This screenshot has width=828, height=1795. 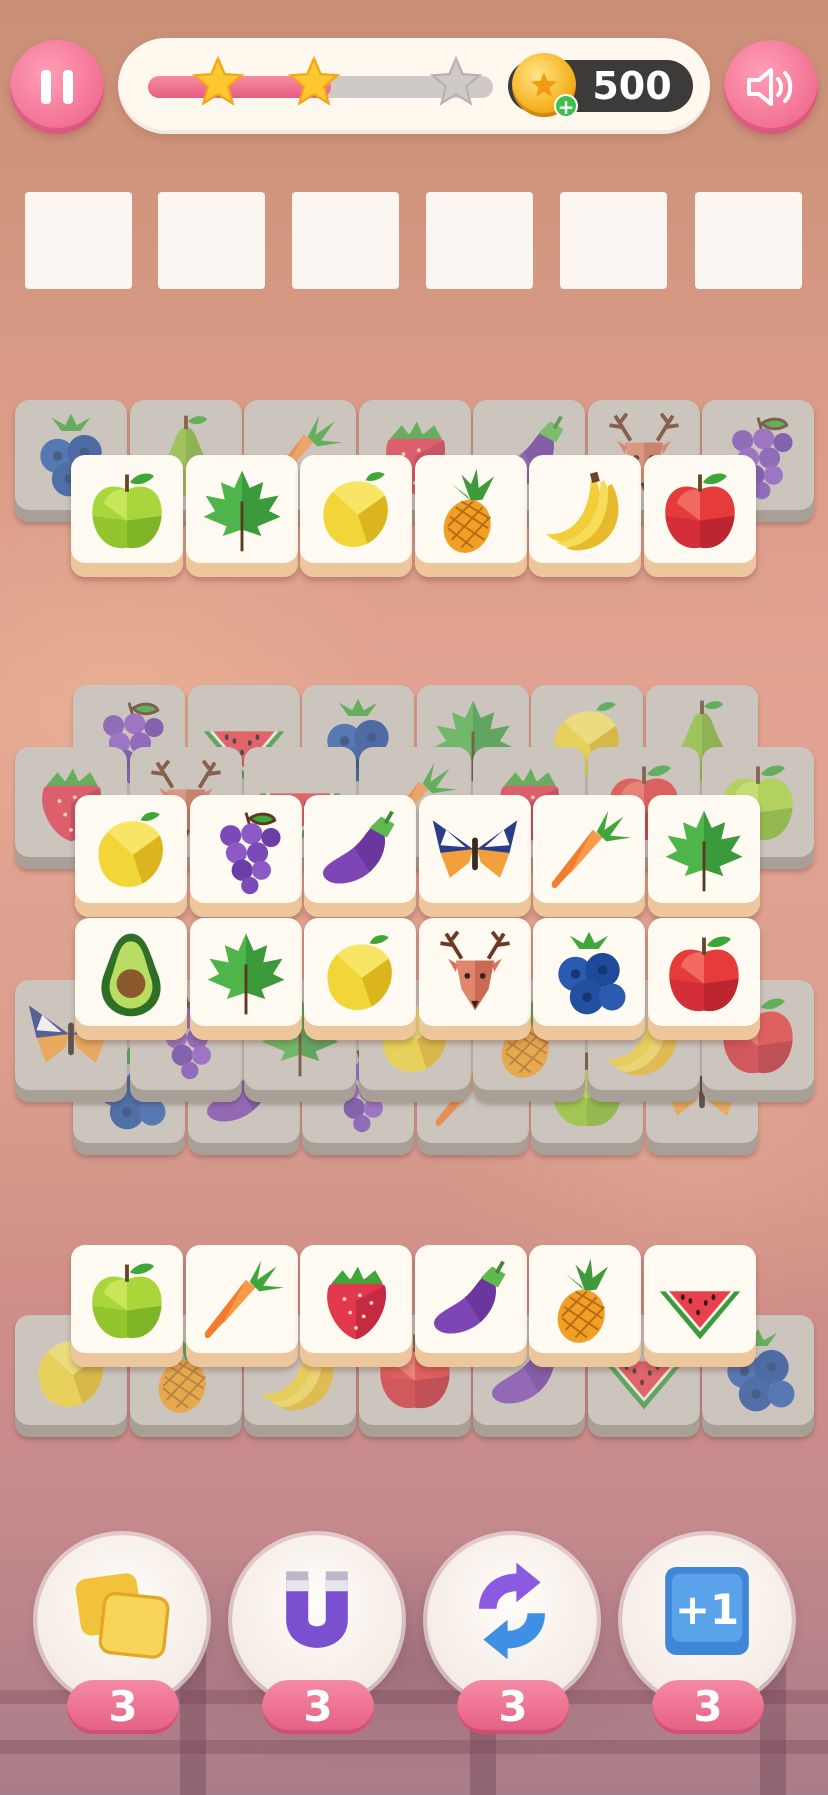 I want to click on plus-one-icon: +1, so click(x=707, y=1611).